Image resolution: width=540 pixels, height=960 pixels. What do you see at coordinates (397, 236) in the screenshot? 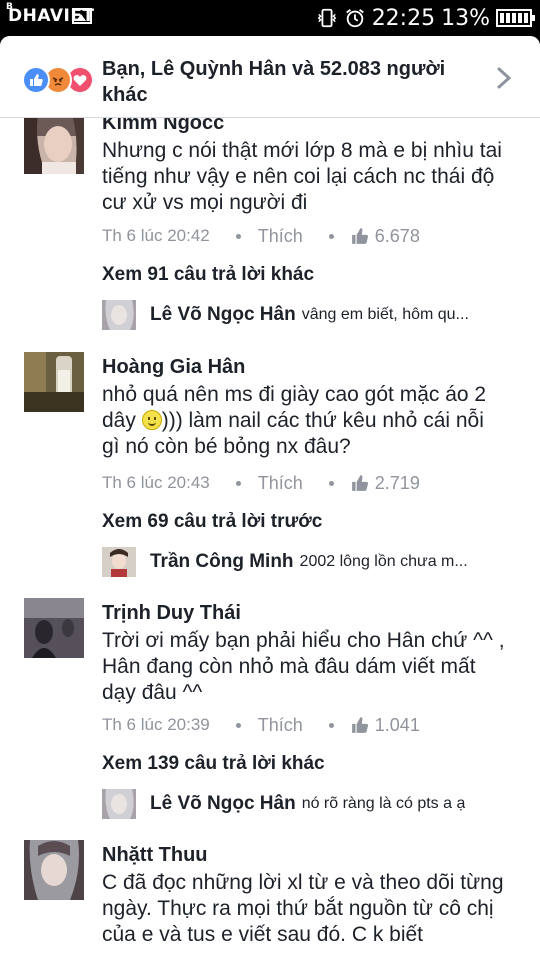
I see `like-count: 6.678` at bounding box center [397, 236].